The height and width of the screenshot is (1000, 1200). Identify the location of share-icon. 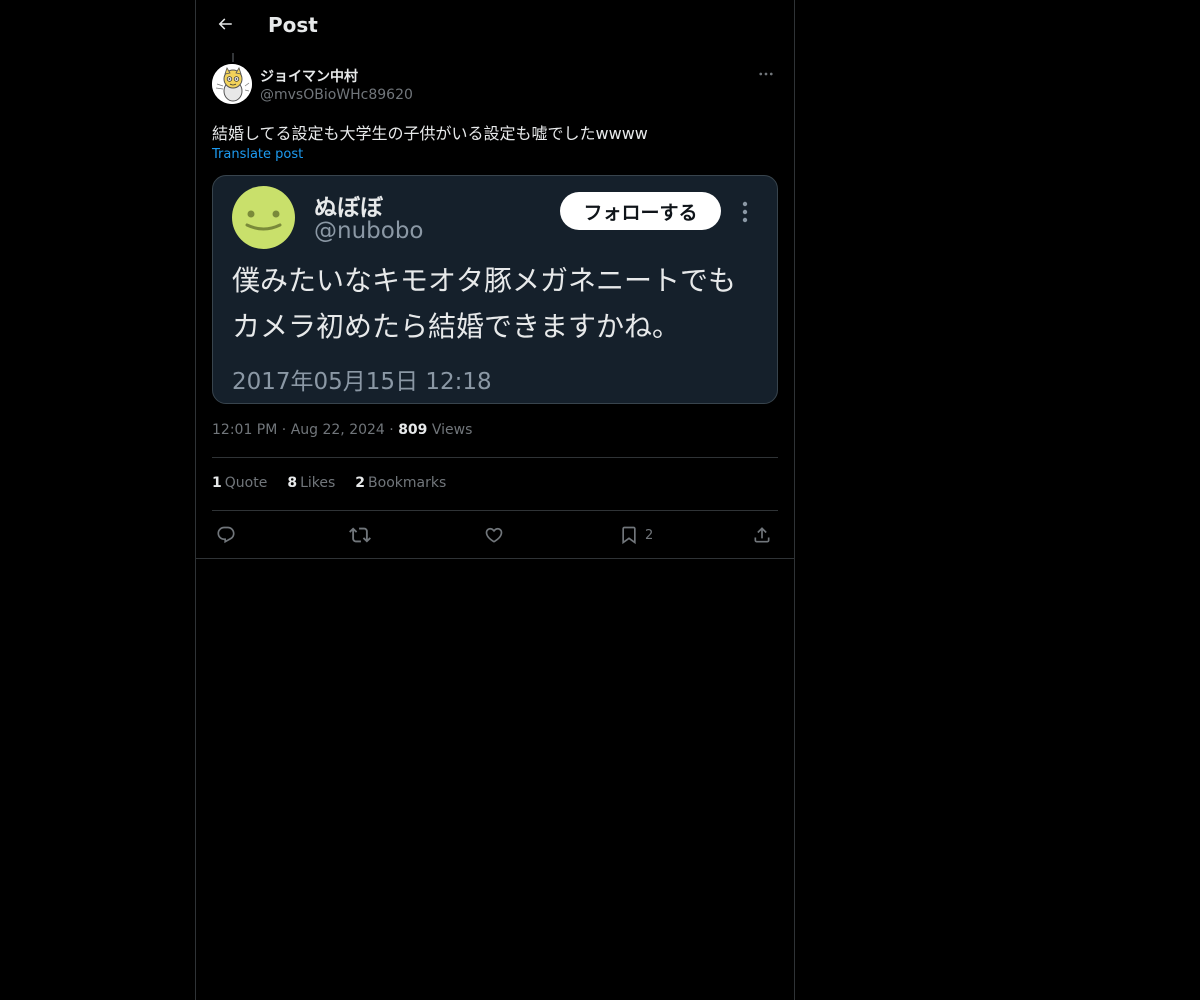
(762, 535).